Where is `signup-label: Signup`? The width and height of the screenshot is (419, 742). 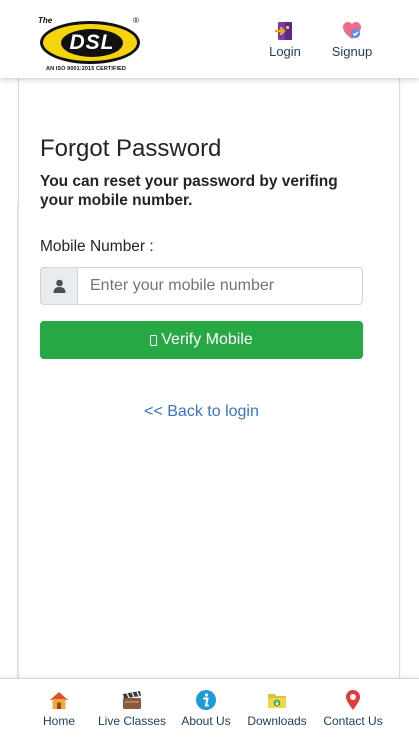
signup-label: Signup is located at coordinates (352, 51).